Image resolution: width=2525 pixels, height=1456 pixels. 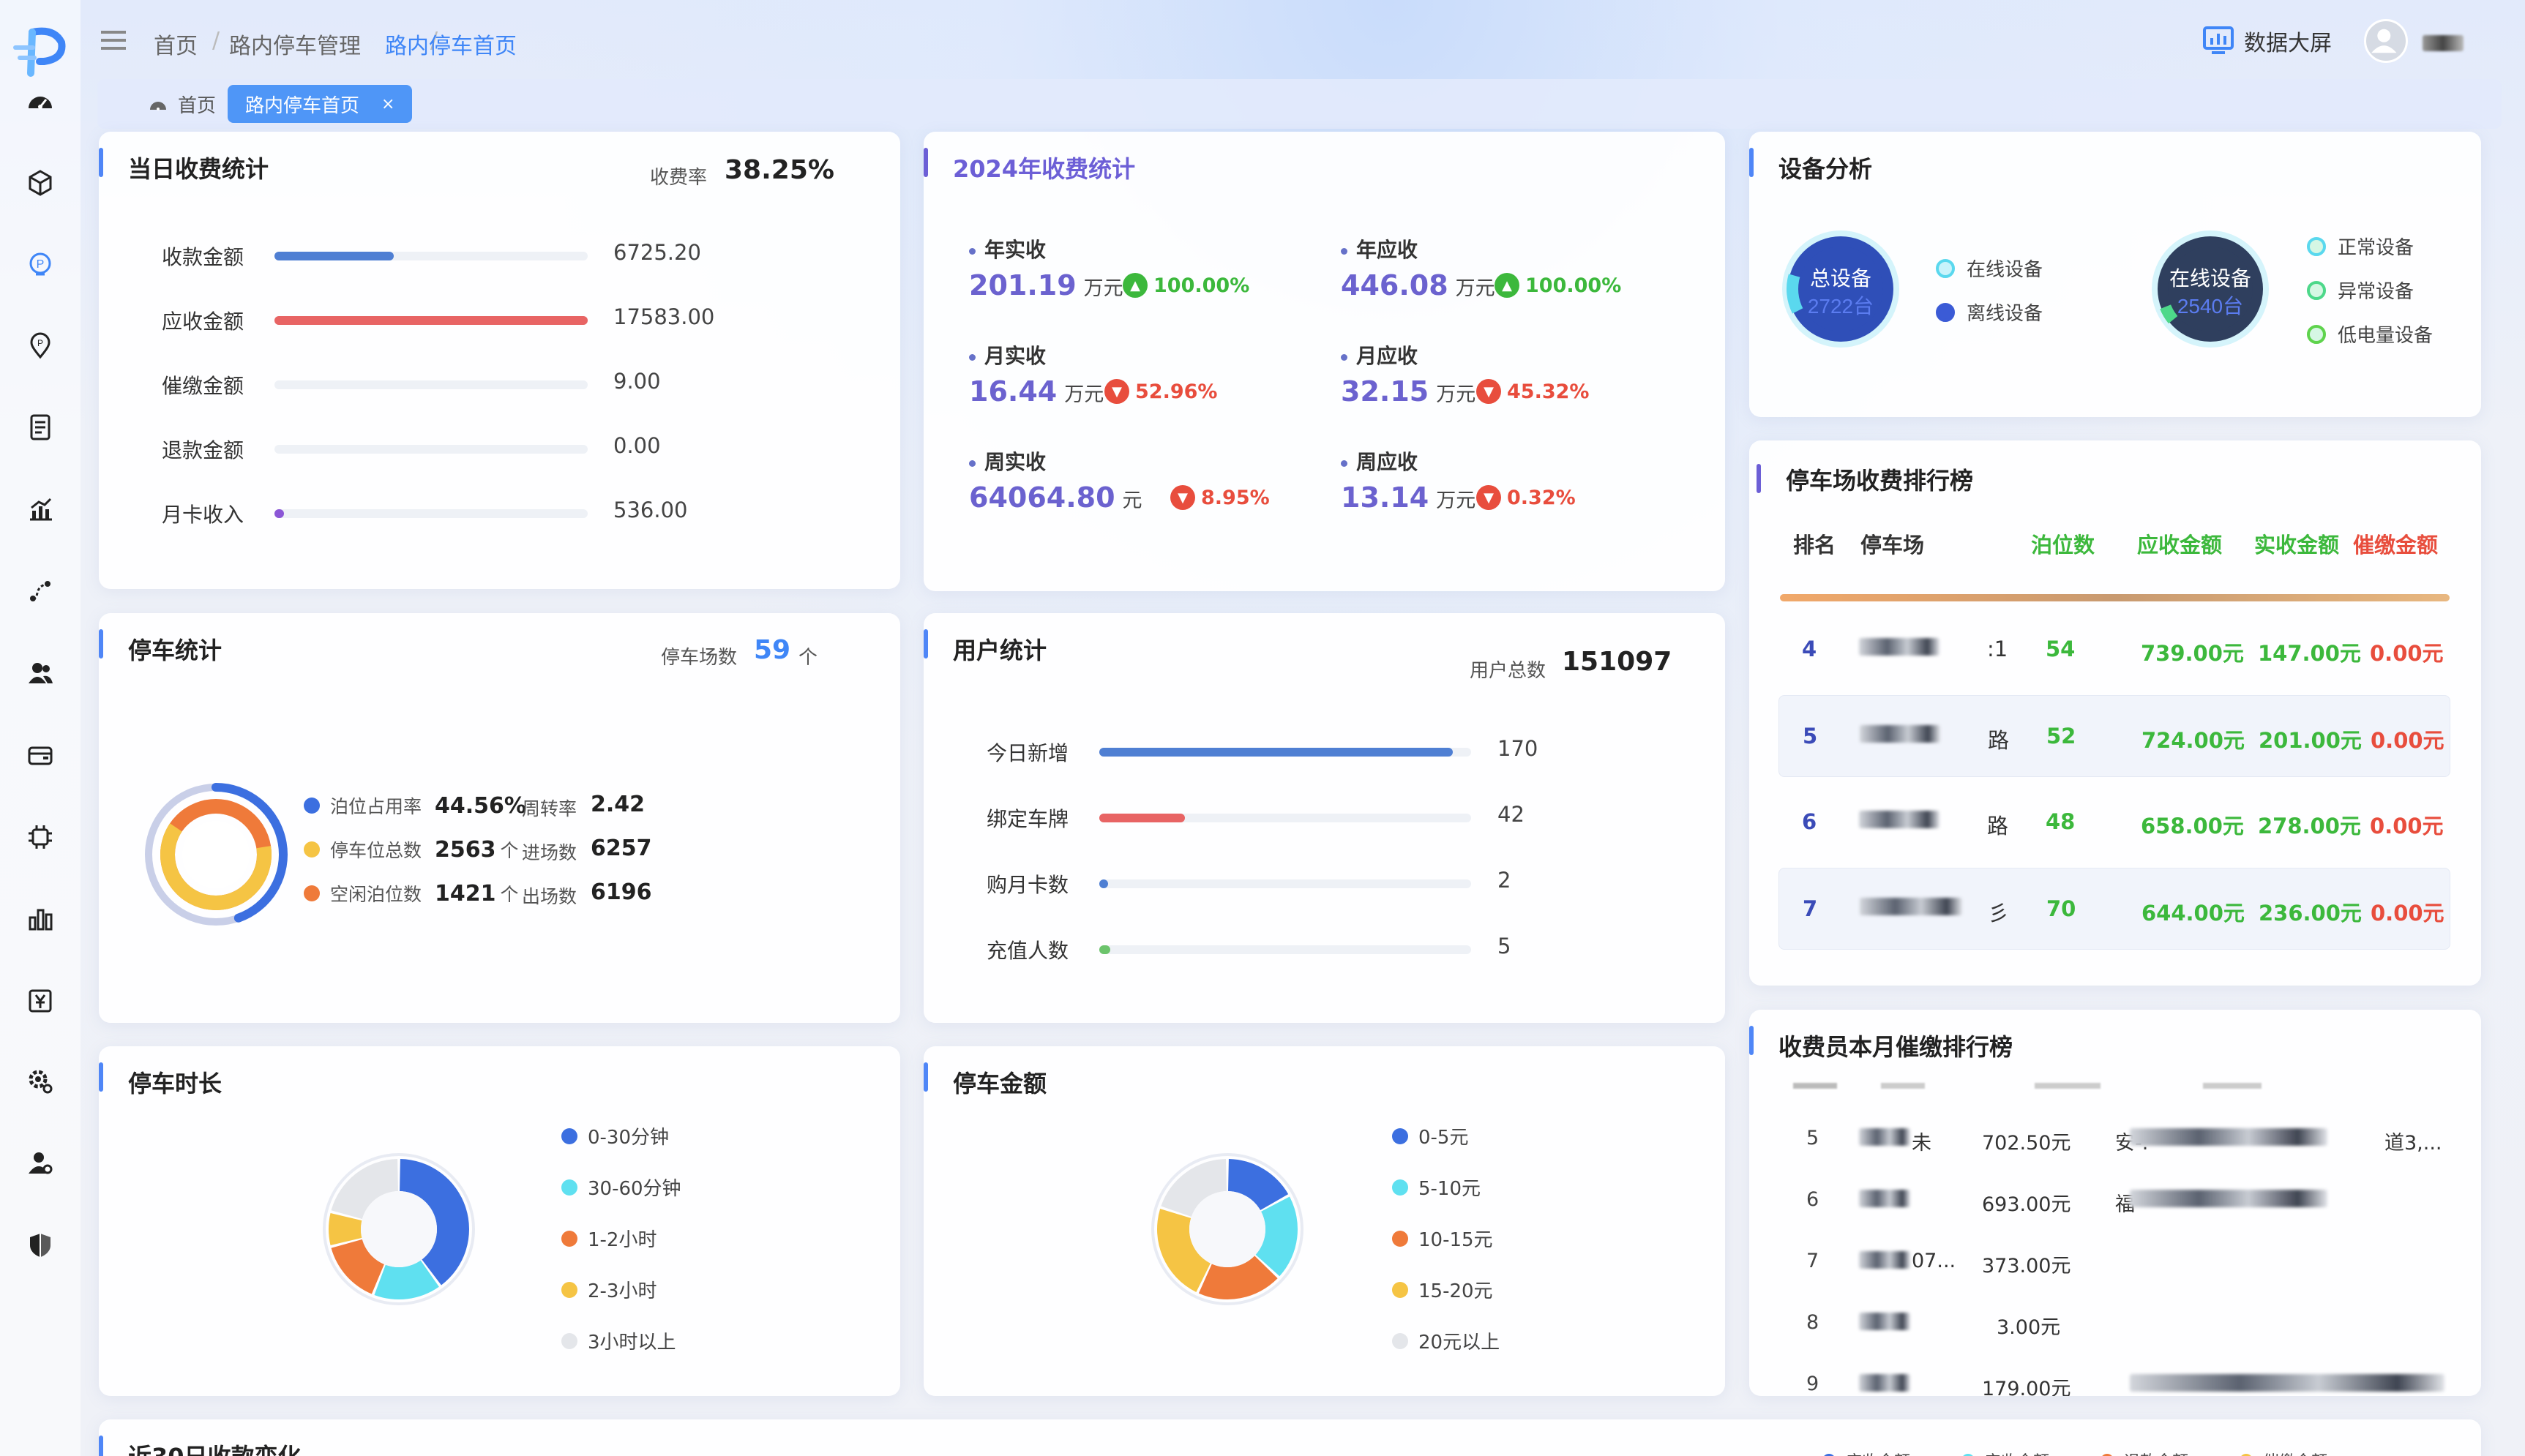 I want to click on legend-item: 30-60分钟, so click(x=621, y=1187).